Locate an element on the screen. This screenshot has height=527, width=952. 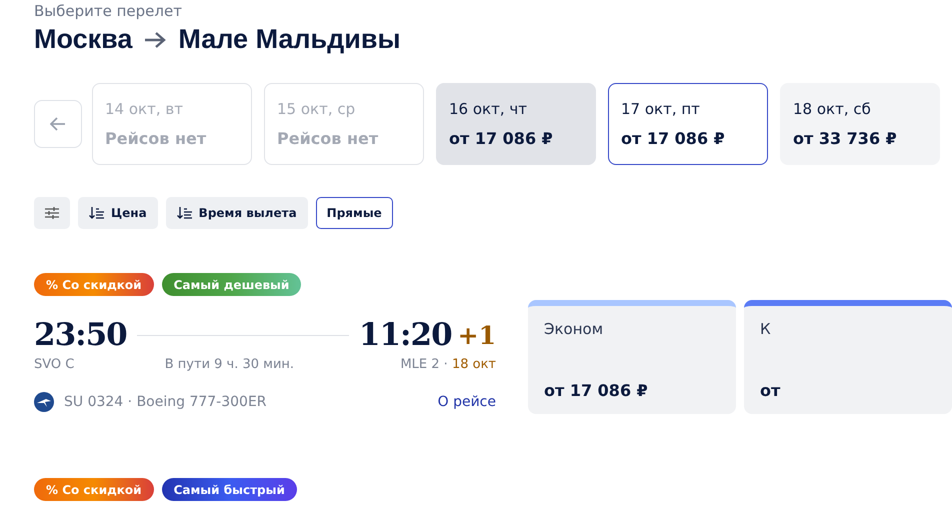
sort-button: Цена is located at coordinates (118, 213).